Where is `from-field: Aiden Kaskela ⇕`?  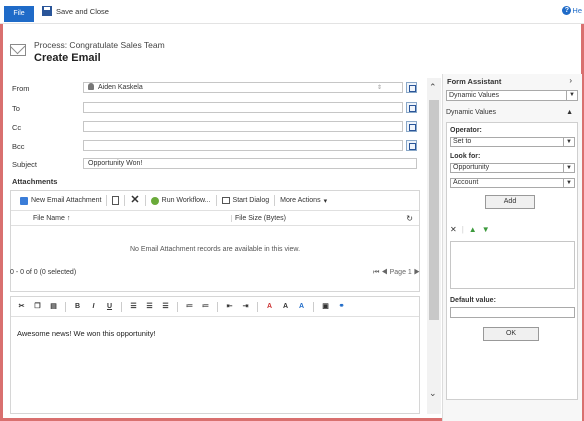 from-field: Aiden Kaskela ⇕ is located at coordinates (243, 87).